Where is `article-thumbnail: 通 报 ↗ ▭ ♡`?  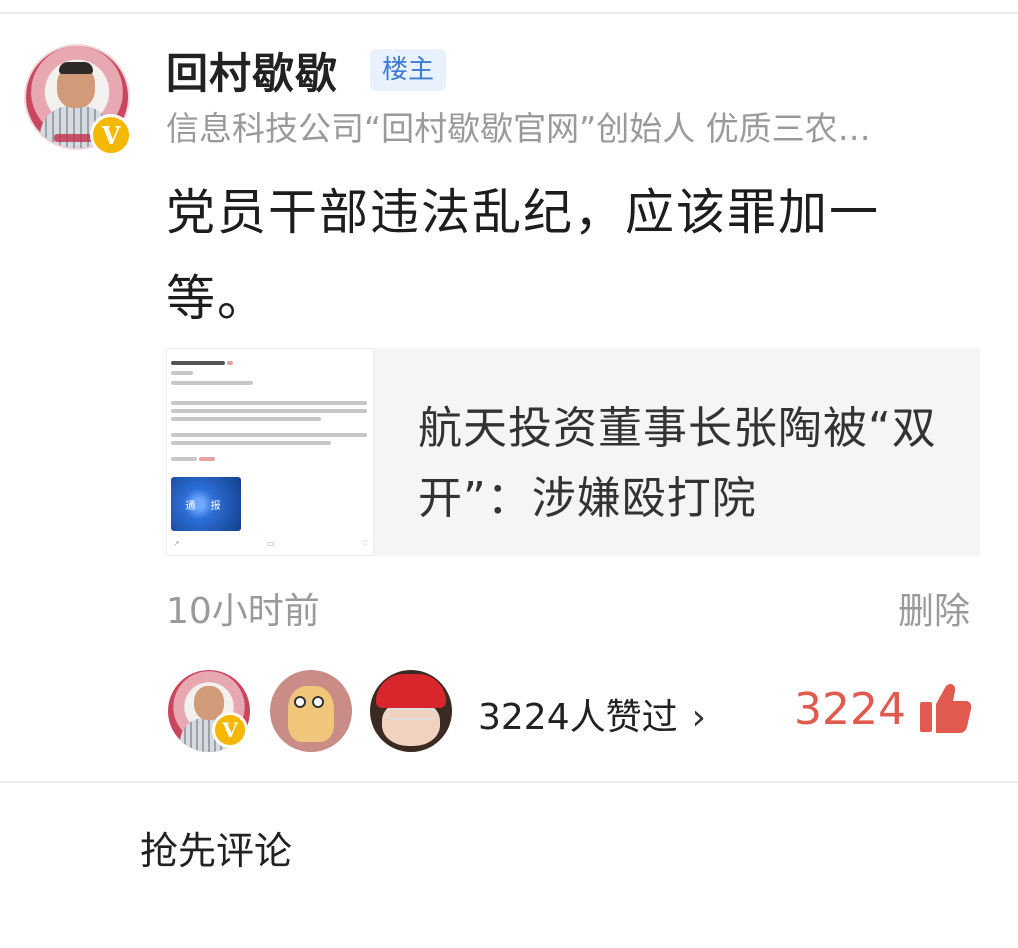 article-thumbnail: 通 报 ↗ ▭ ♡ is located at coordinates (270, 452).